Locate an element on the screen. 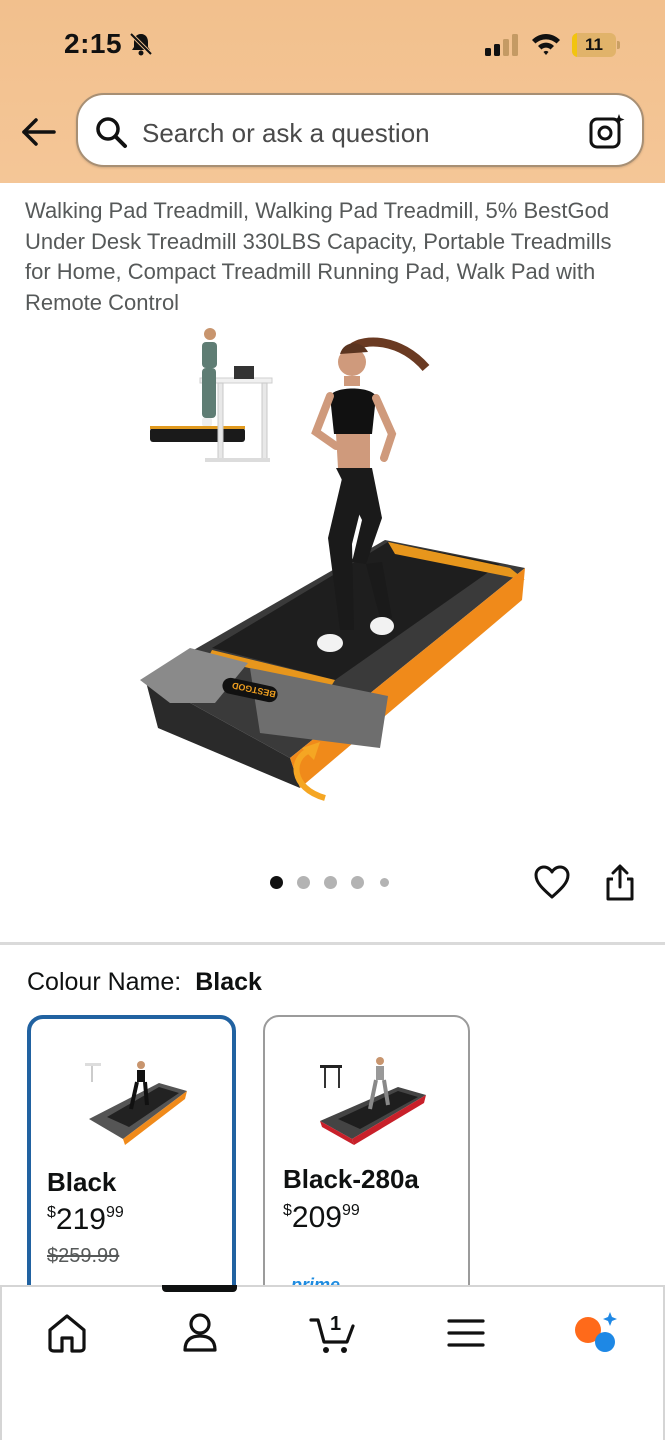 Image resolution: width=665 pixels, height=1440 pixels. colour-name-row: Colour Name: Black is located at coordinates (144, 982).